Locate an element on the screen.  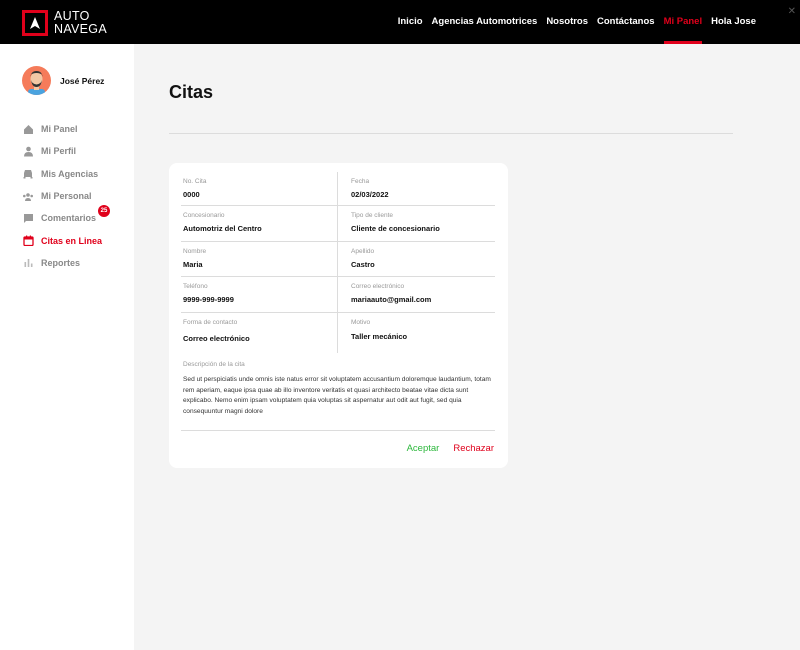
field-value: Taller mecánico is located at coordinates (379, 336).